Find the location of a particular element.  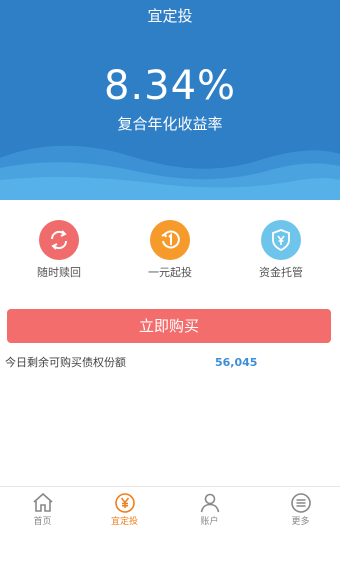

annual-rate-label: 复合年化收益率 is located at coordinates (170, 124).